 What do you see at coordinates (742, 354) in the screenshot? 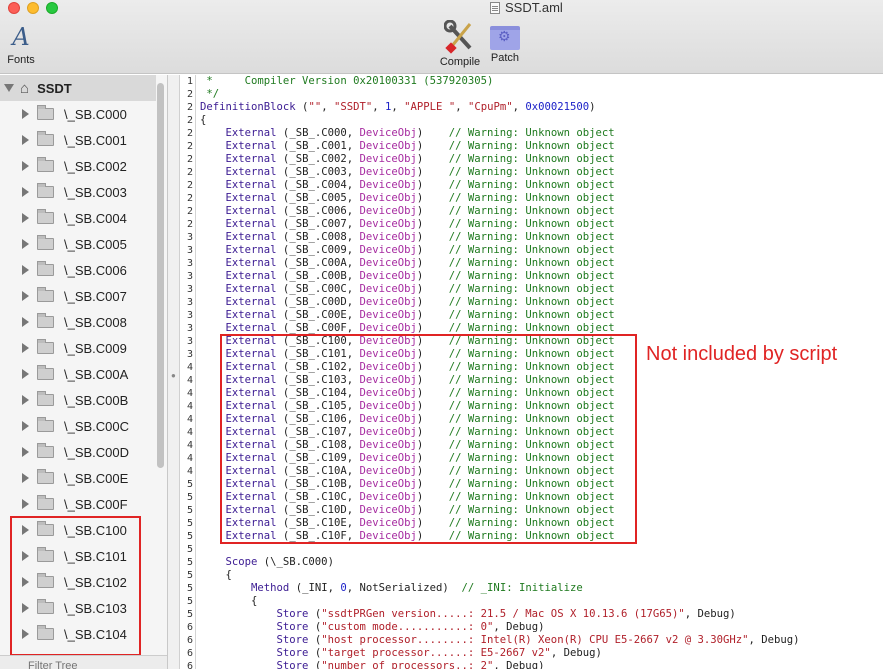
I see `annotation-text: Not included by script` at bounding box center [742, 354].